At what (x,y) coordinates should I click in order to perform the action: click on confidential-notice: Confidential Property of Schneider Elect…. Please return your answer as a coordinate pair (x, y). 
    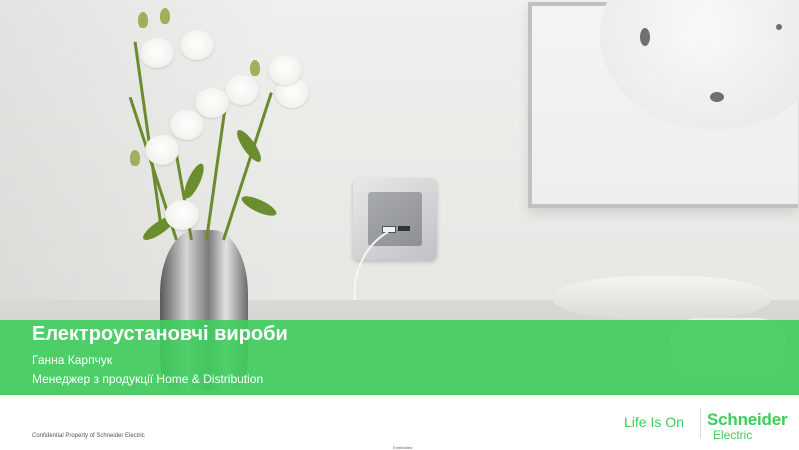
    Looking at the image, I should click on (88, 436).